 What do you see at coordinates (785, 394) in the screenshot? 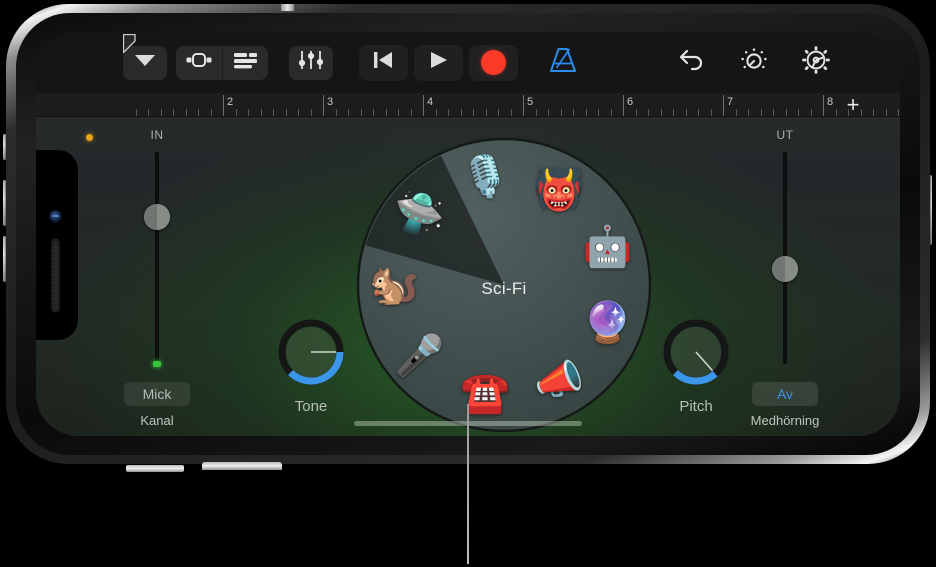
I see `monitoring-toggle-button: Av` at bounding box center [785, 394].